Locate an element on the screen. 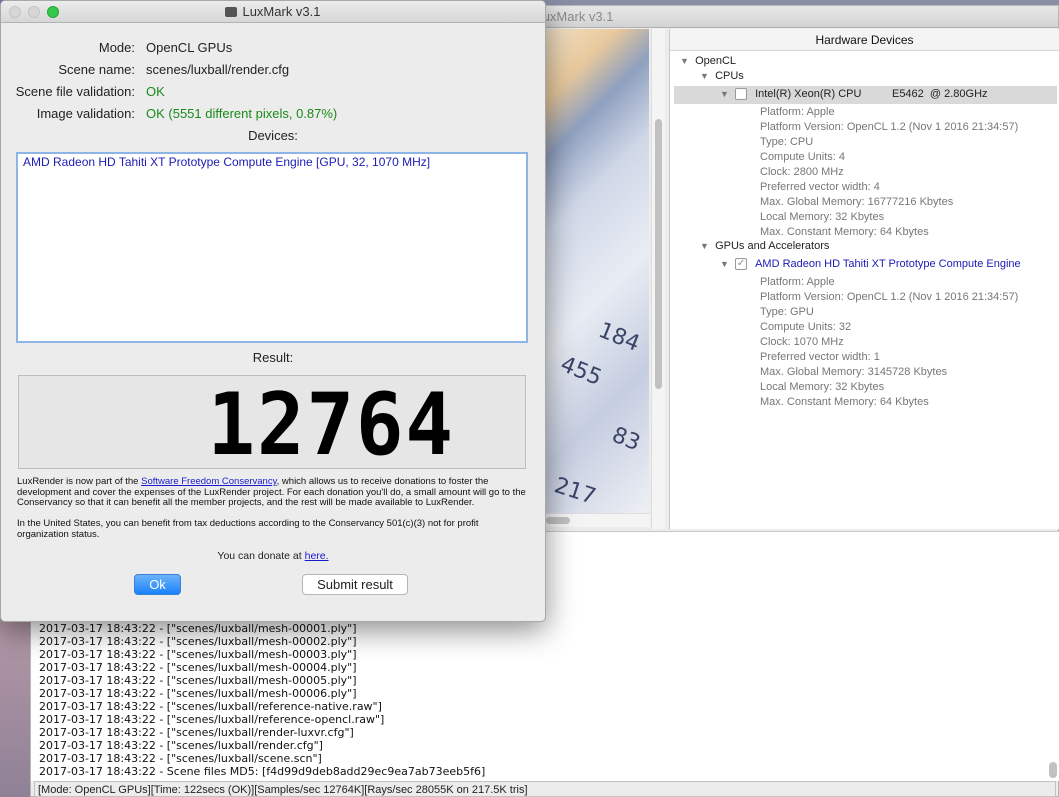 Image resolution: width=1059 pixels, height=797 pixels. image-validation-label: Image validation: is located at coordinates (85, 113).